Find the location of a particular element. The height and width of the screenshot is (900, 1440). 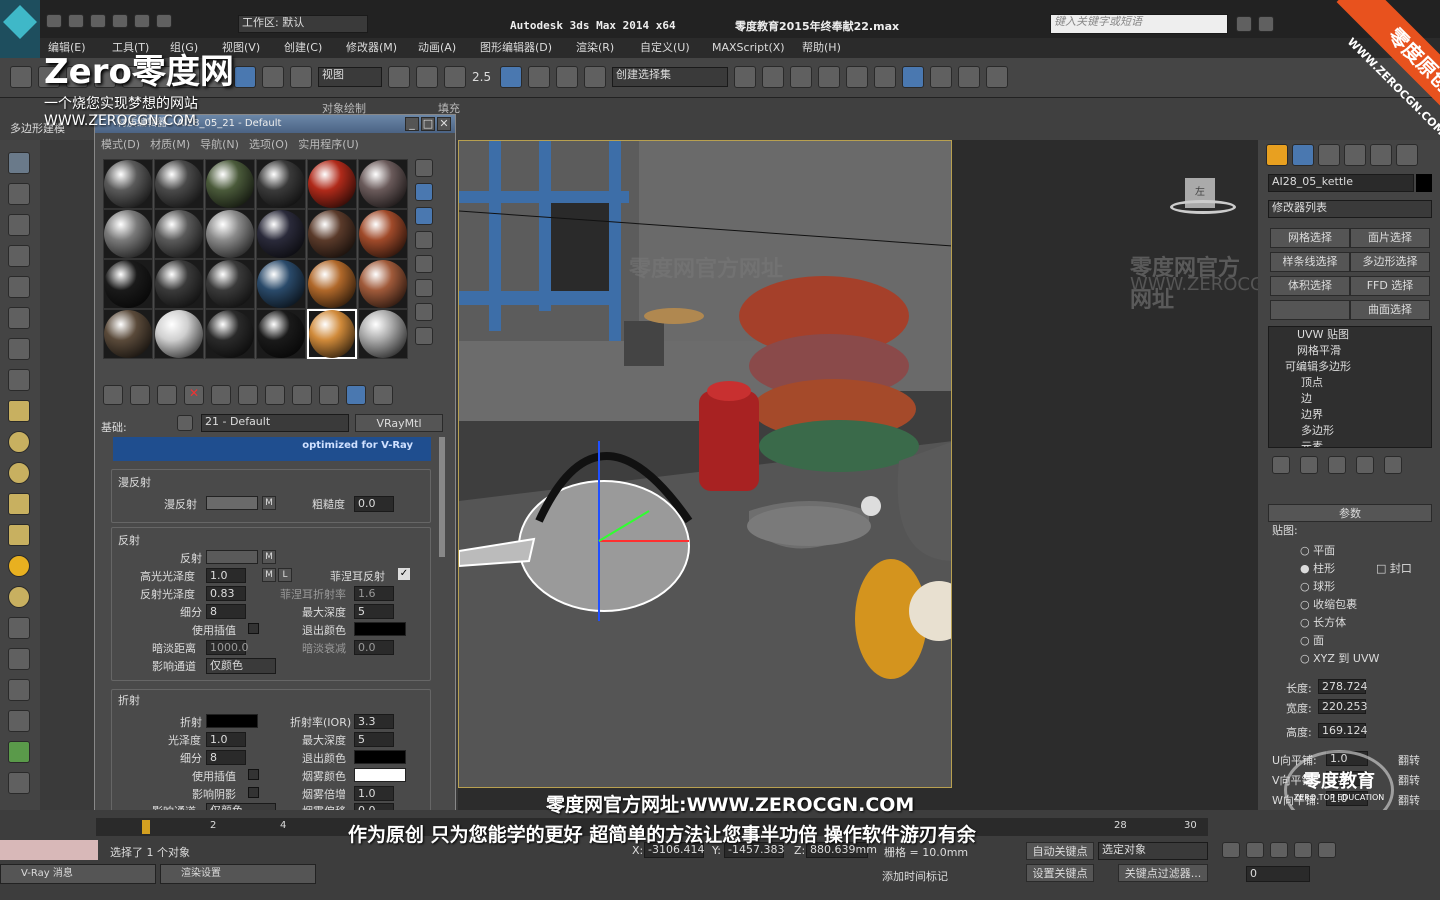

me-menu-options: 选项(O) is located at coordinates (268, 144).